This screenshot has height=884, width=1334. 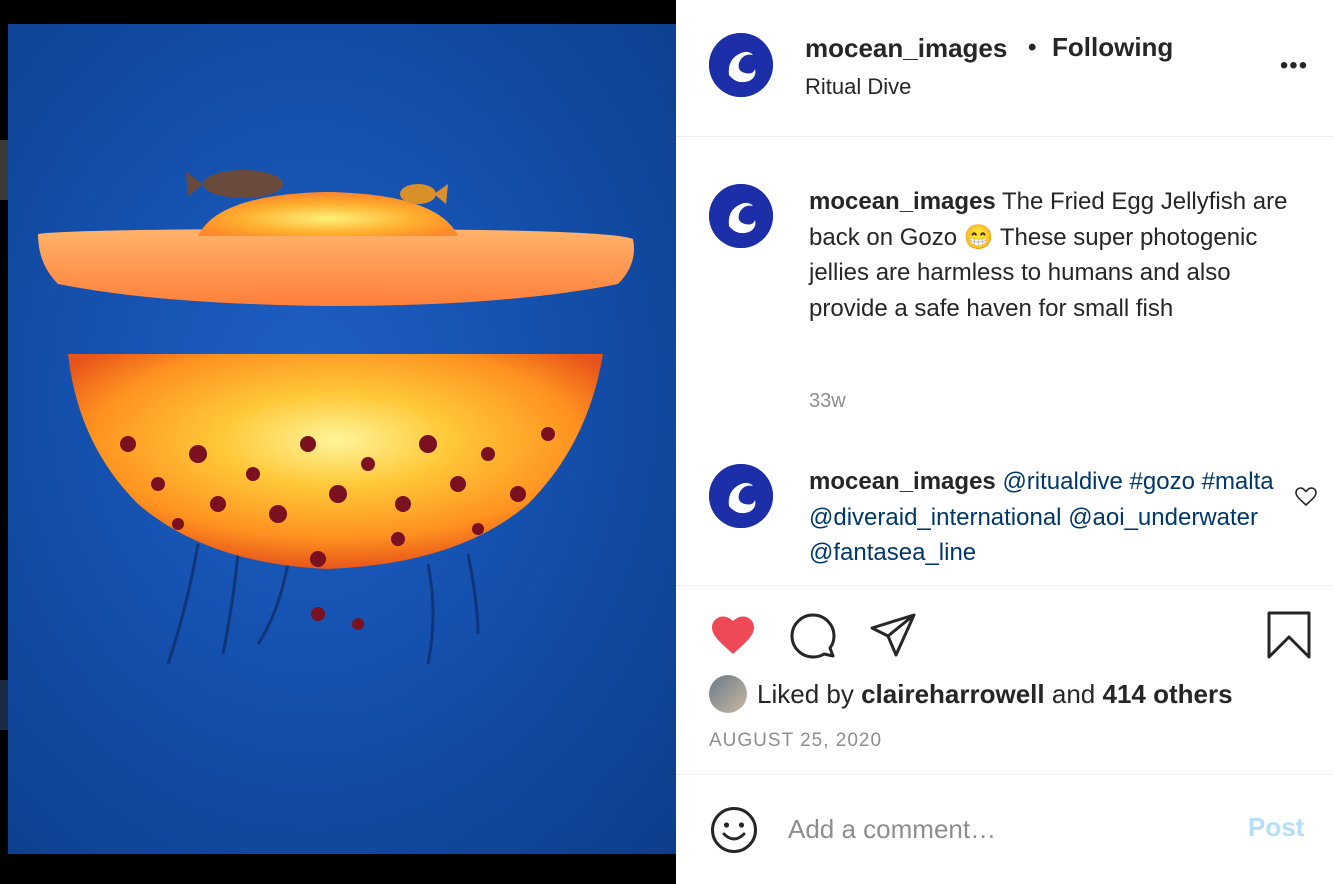 I want to click on comment-tag: @aoi_underwater, so click(x=1163, y=517).